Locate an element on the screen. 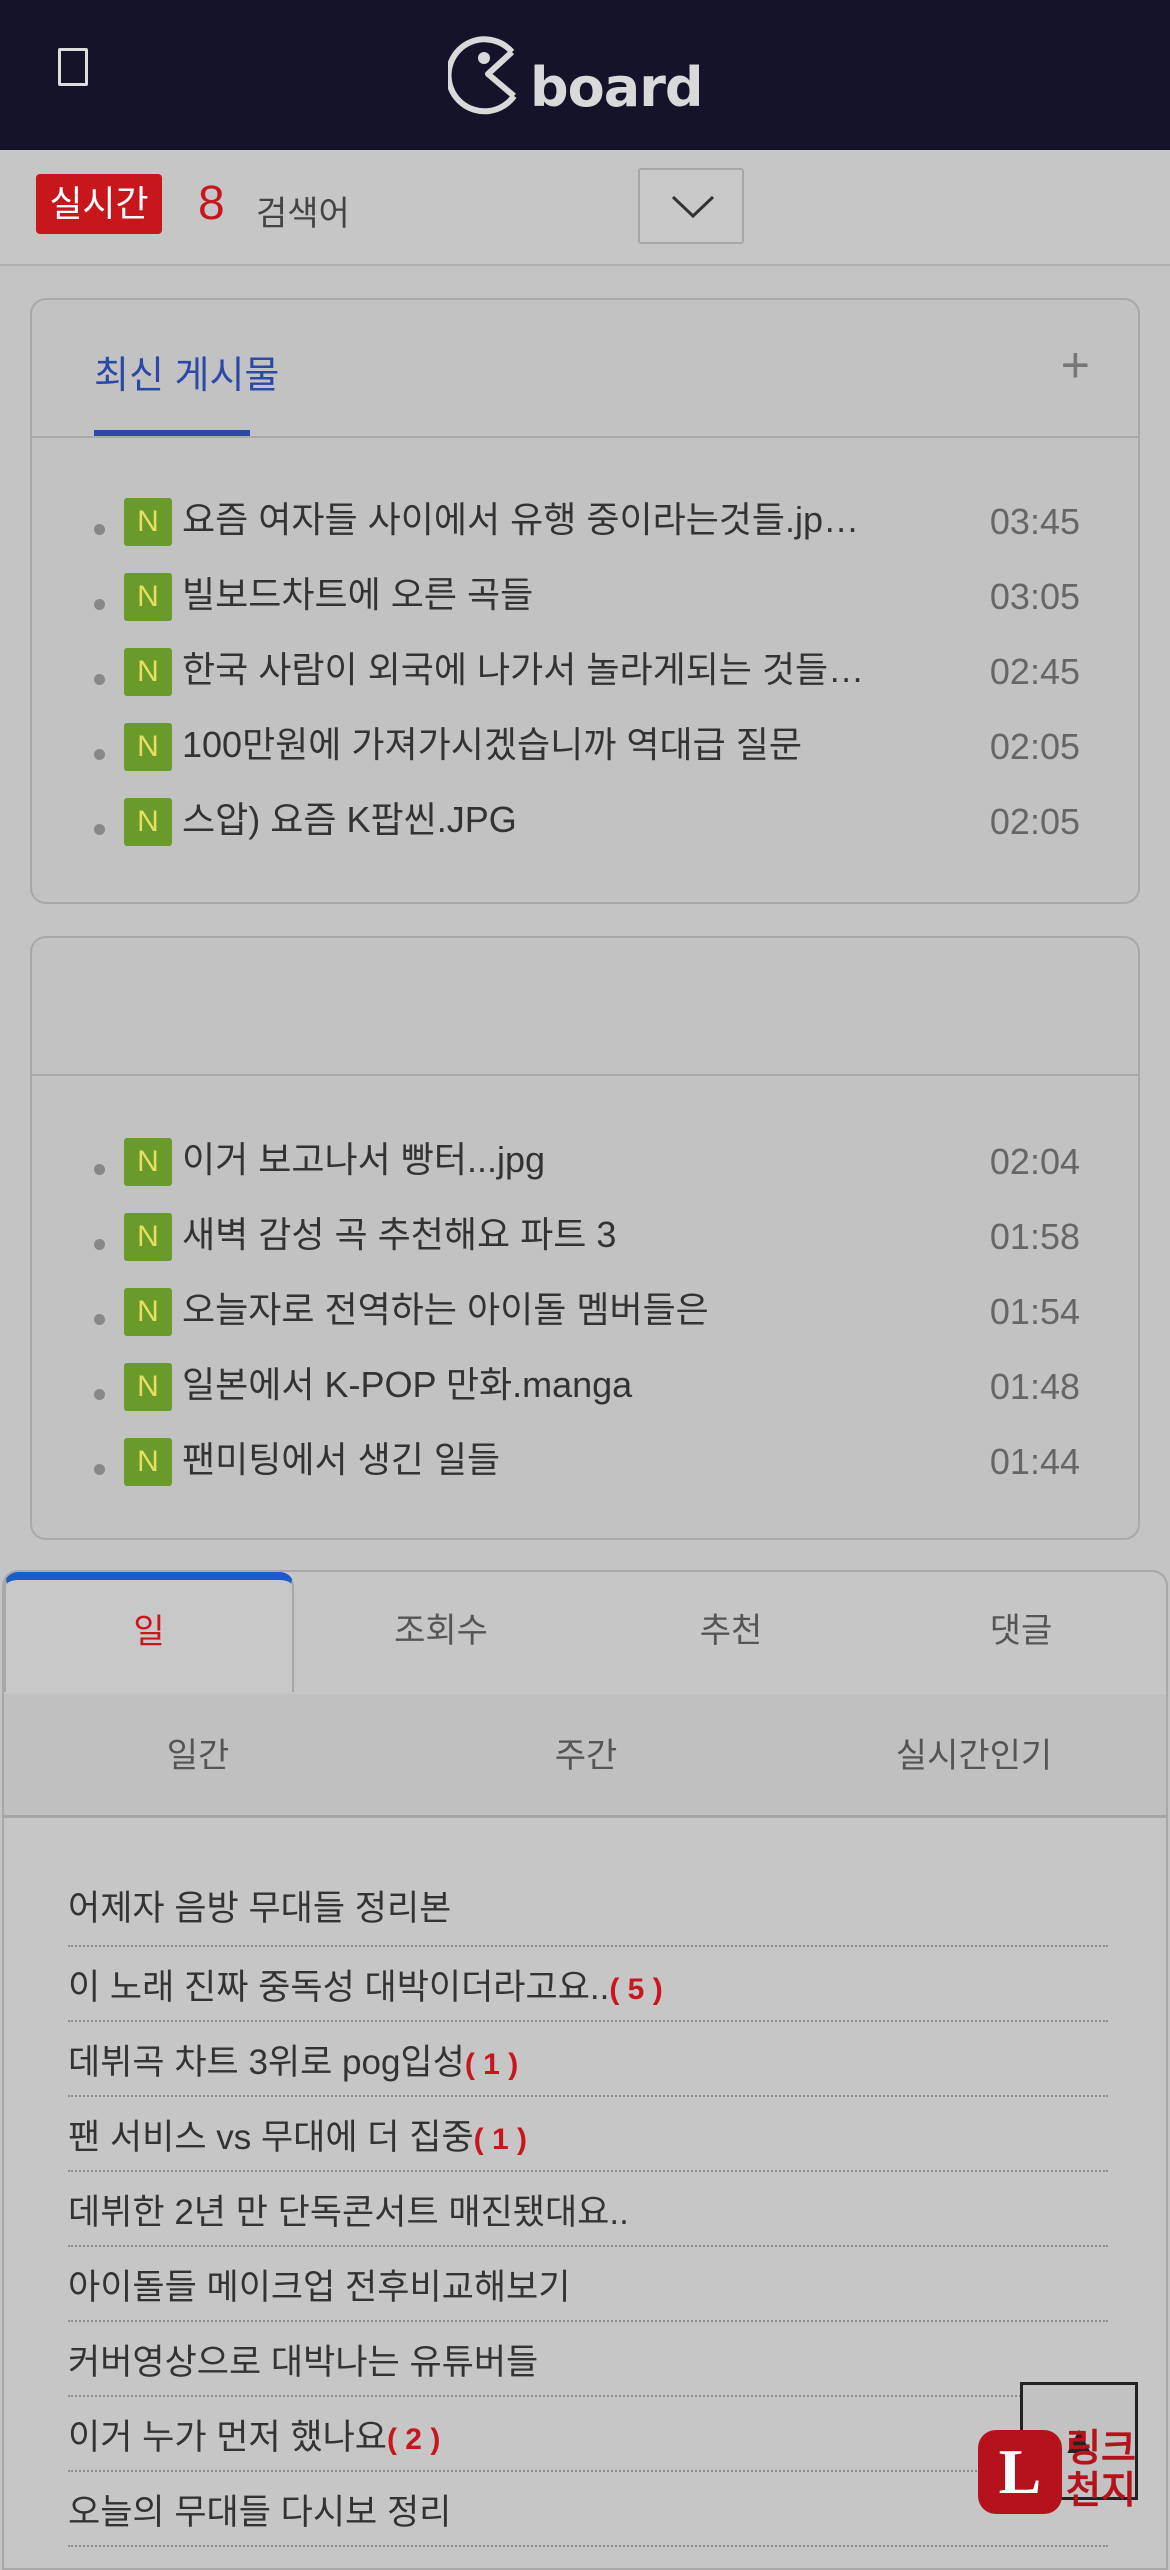 Image resolution: width=1170 pixels, height=2570 pixels. best-title: 이거 누가 먼저 했나요 is located at coordinates (227, 2437).